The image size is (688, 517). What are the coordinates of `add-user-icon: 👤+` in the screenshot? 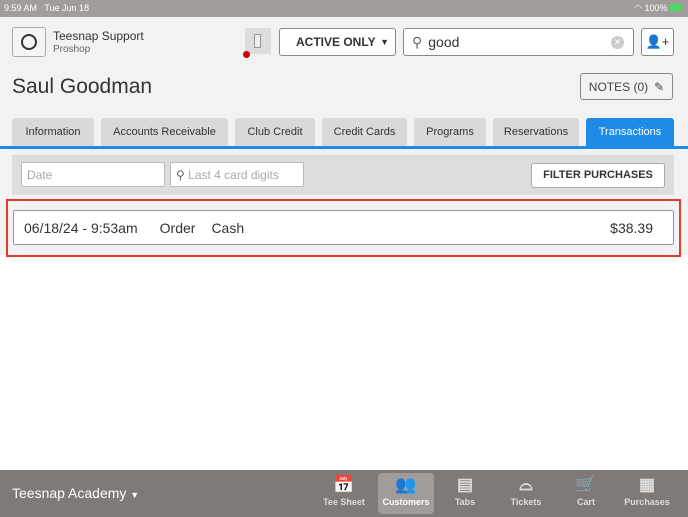 It's located at (657, 41).